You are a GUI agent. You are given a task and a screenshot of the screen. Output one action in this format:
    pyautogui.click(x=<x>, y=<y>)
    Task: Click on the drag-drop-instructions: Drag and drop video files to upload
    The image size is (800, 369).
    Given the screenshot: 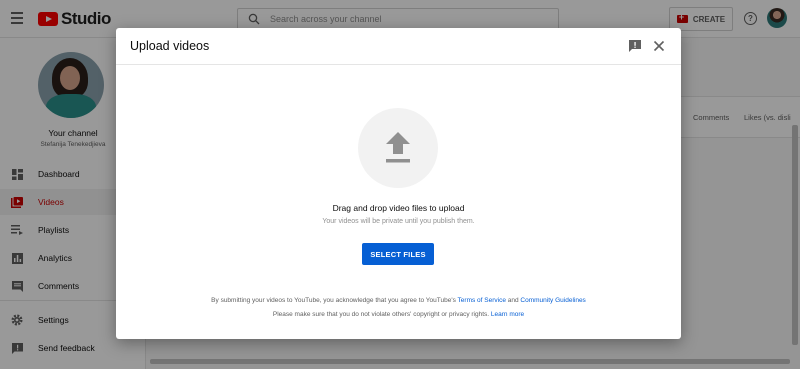 What is the action you would take?
    pyautogui.click(x=398, y=208)
    